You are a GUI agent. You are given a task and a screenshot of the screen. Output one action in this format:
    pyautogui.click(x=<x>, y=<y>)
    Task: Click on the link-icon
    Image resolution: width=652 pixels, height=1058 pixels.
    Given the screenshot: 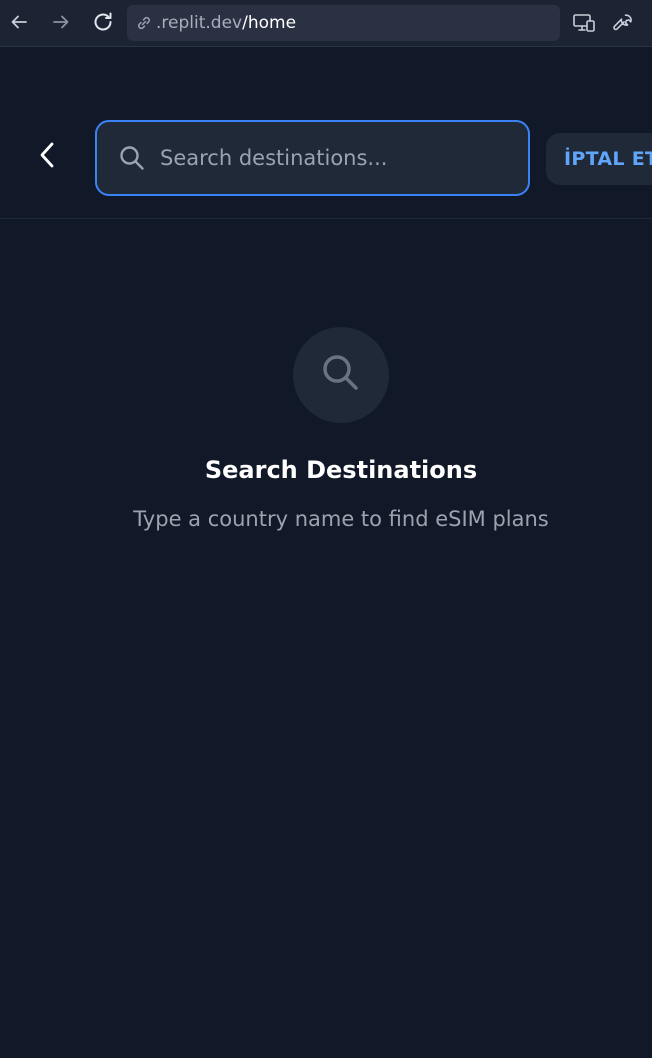 What is the action you would take?
    pyautogui.click(x=144, y=23)
    